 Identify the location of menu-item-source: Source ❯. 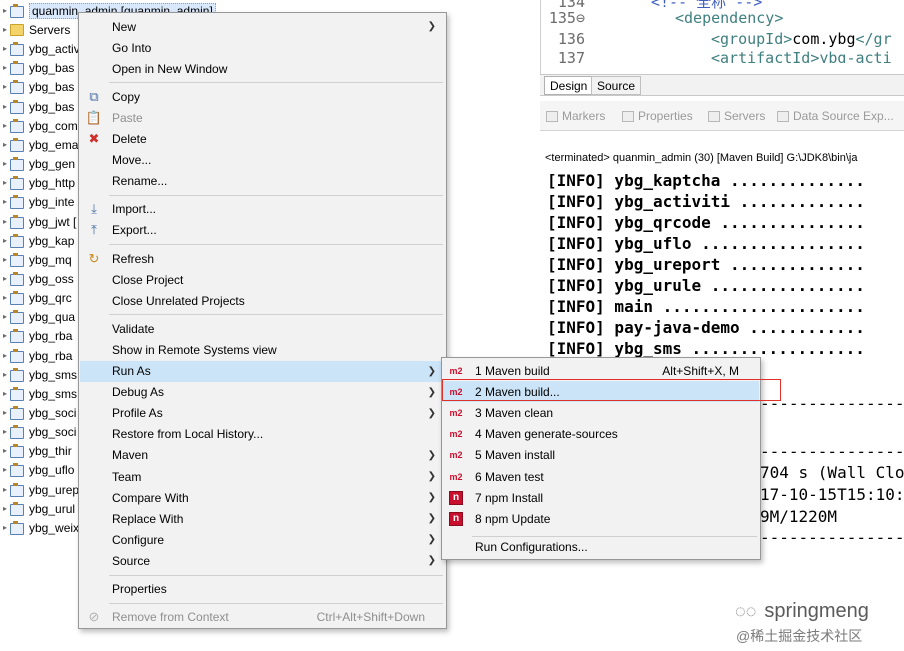
(262, 560).